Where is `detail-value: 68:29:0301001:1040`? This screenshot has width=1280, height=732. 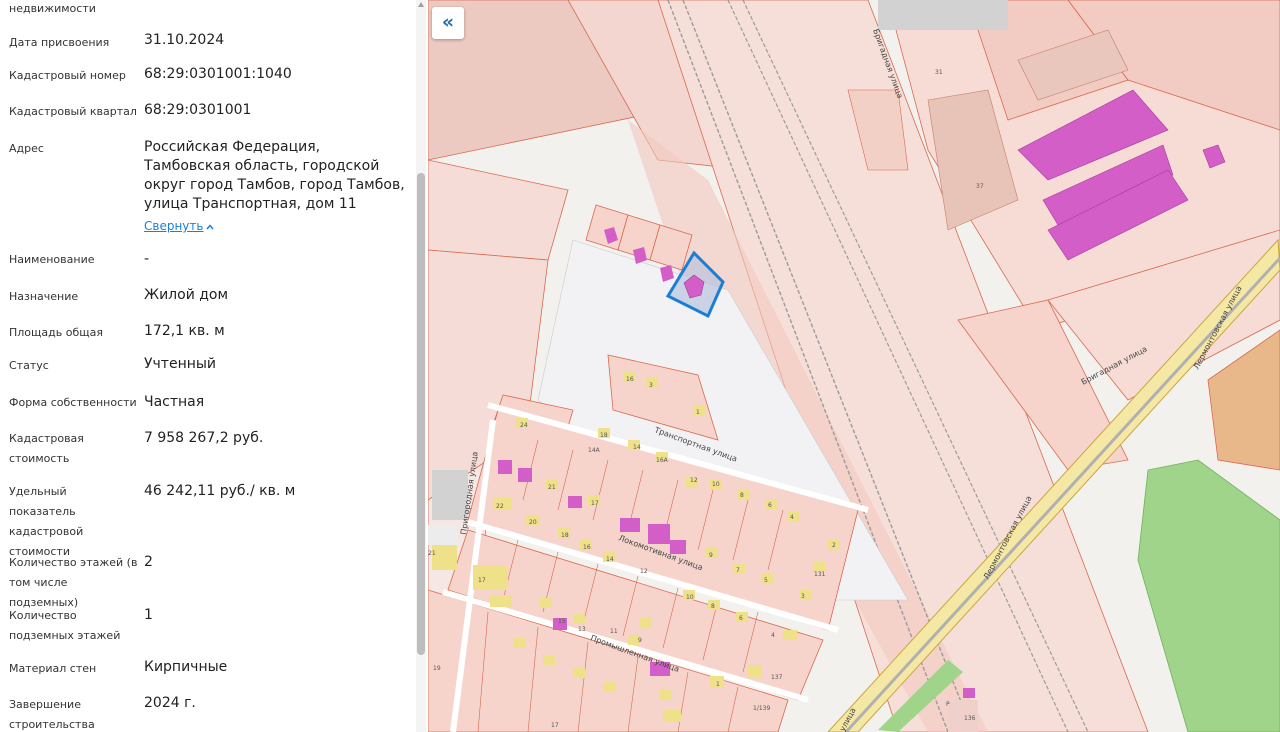 detail-value: 68:29:0301001:1040 is located at coordinates (274, 74).